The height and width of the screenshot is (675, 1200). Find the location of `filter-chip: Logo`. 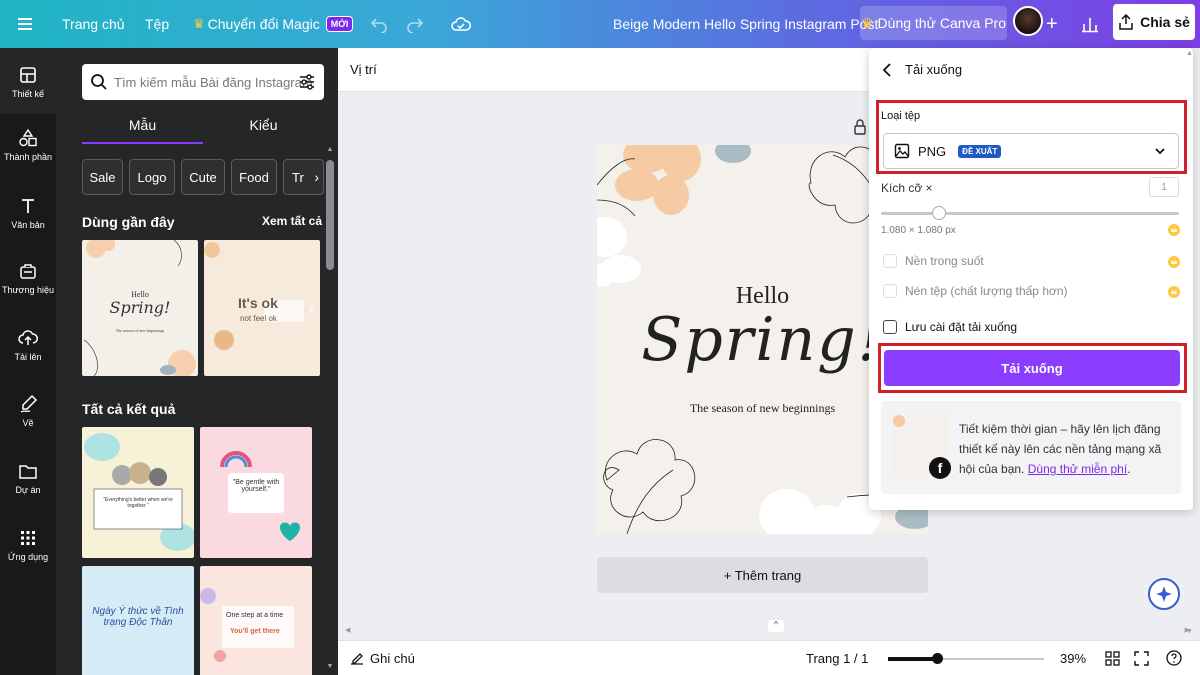

filter-chip: Logo is located at coordinates (152, 177).